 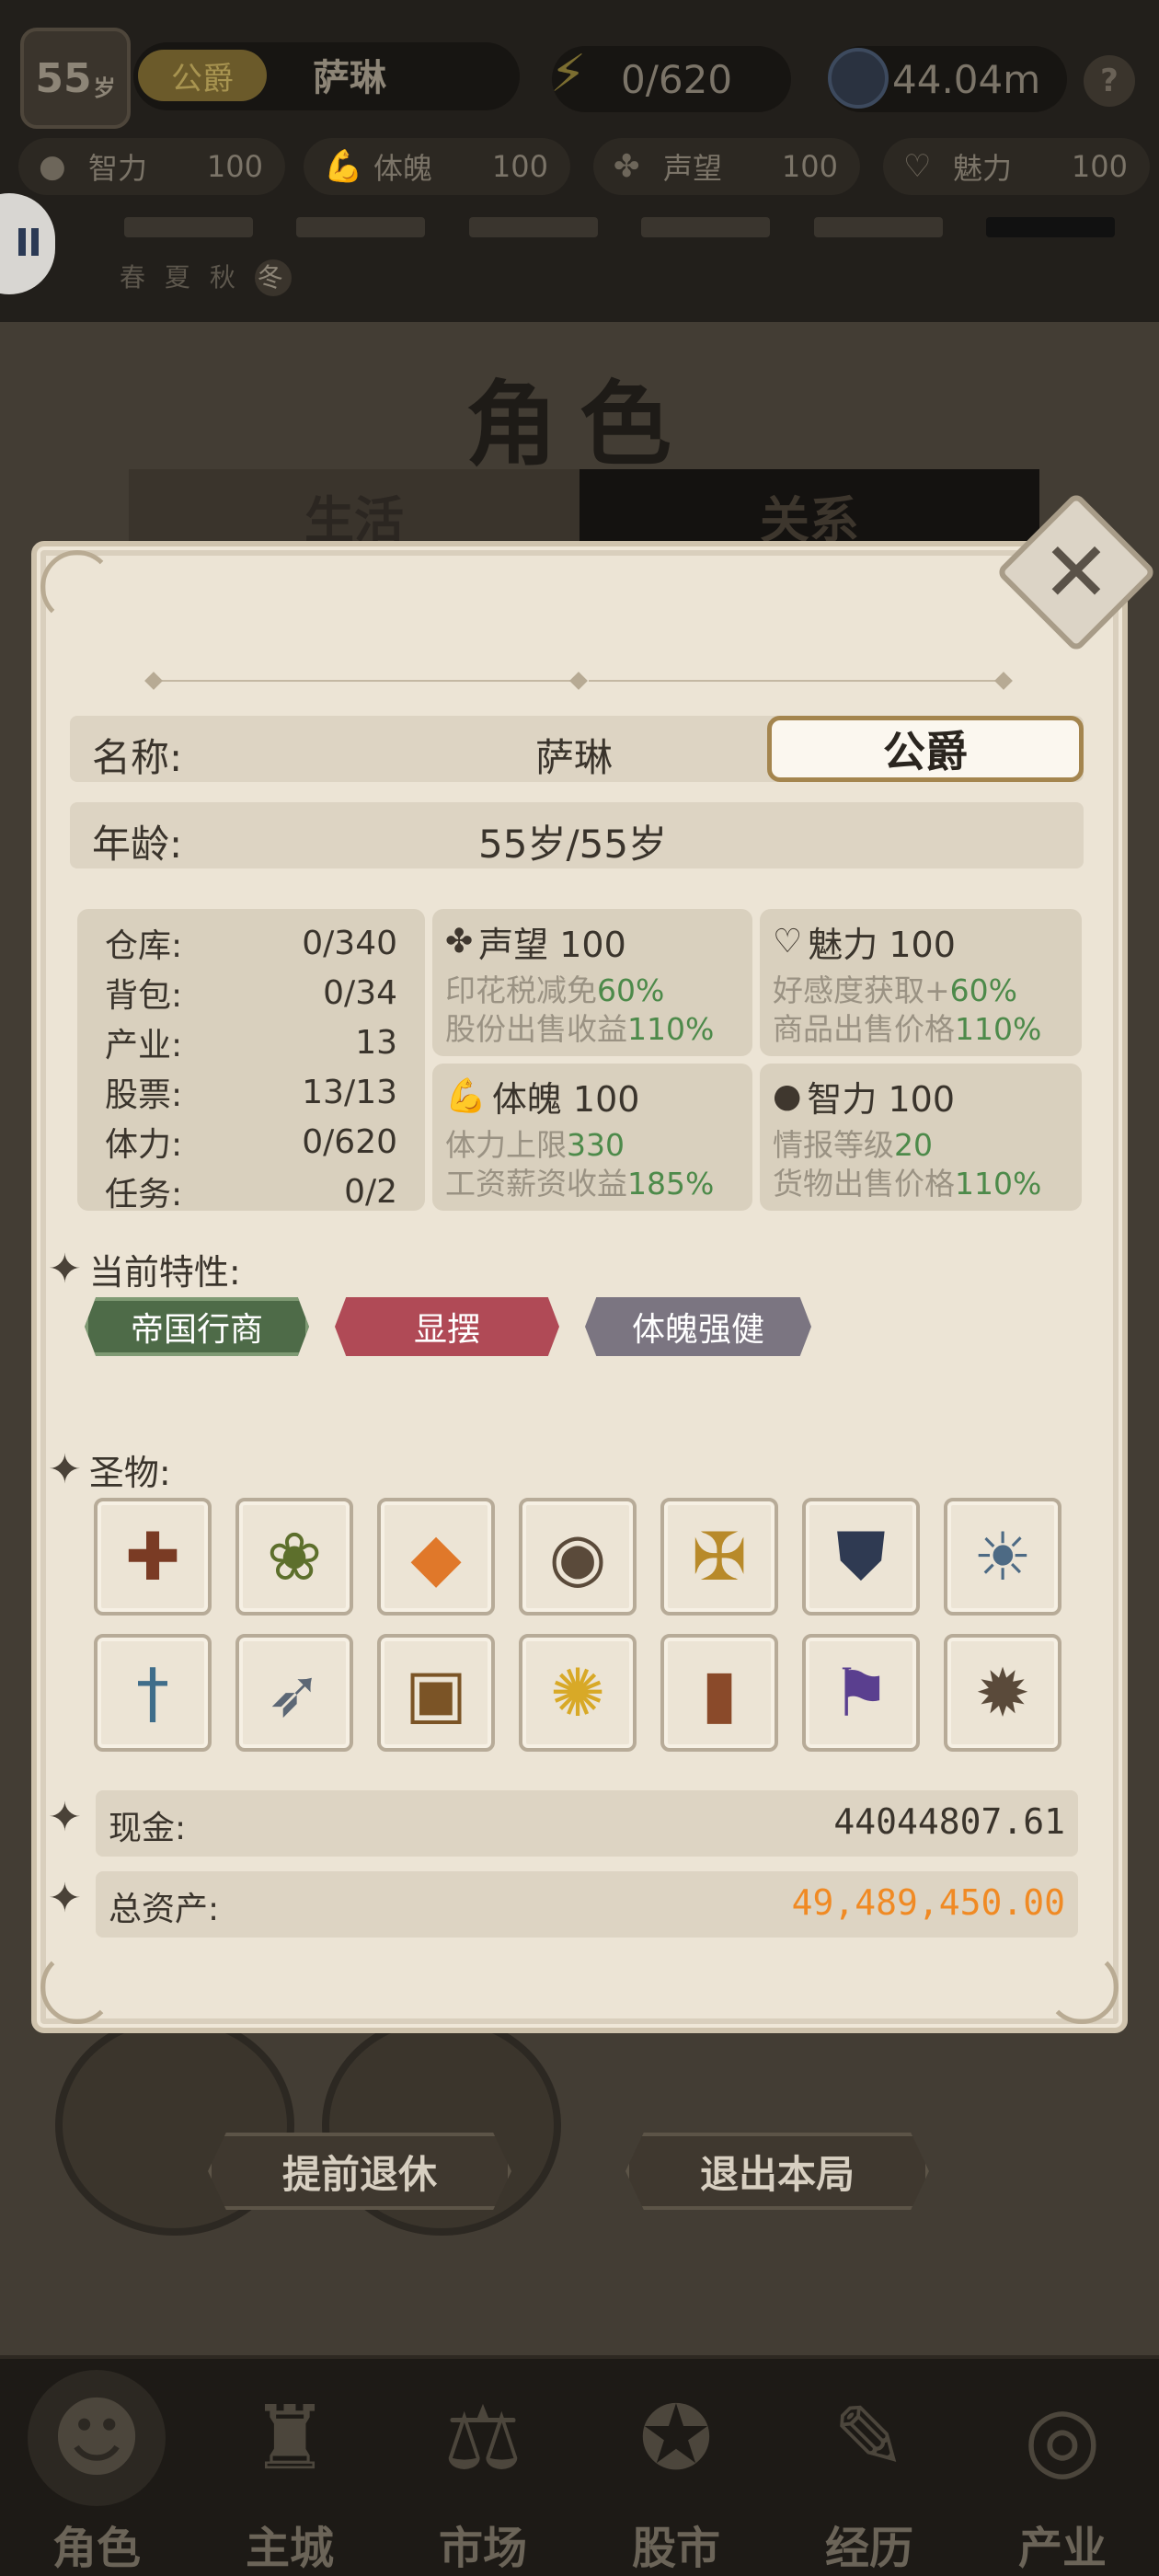 What do you see at coordinates (1016, 166) in the screenshot?
I see `stat-chip-charm: ♡ 魅力 100` at bounding box center [1016, 166].